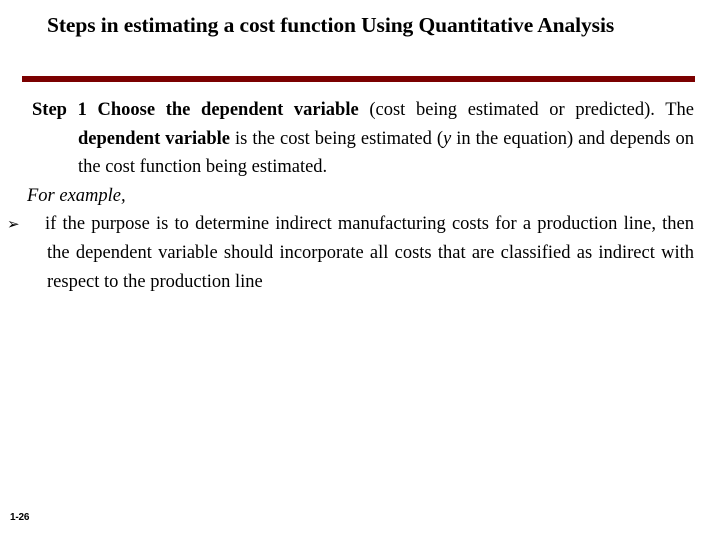  Describe the element at coordinates (20, 517) in the screenshot. I see `footer-page-number: 1-26` at that location.